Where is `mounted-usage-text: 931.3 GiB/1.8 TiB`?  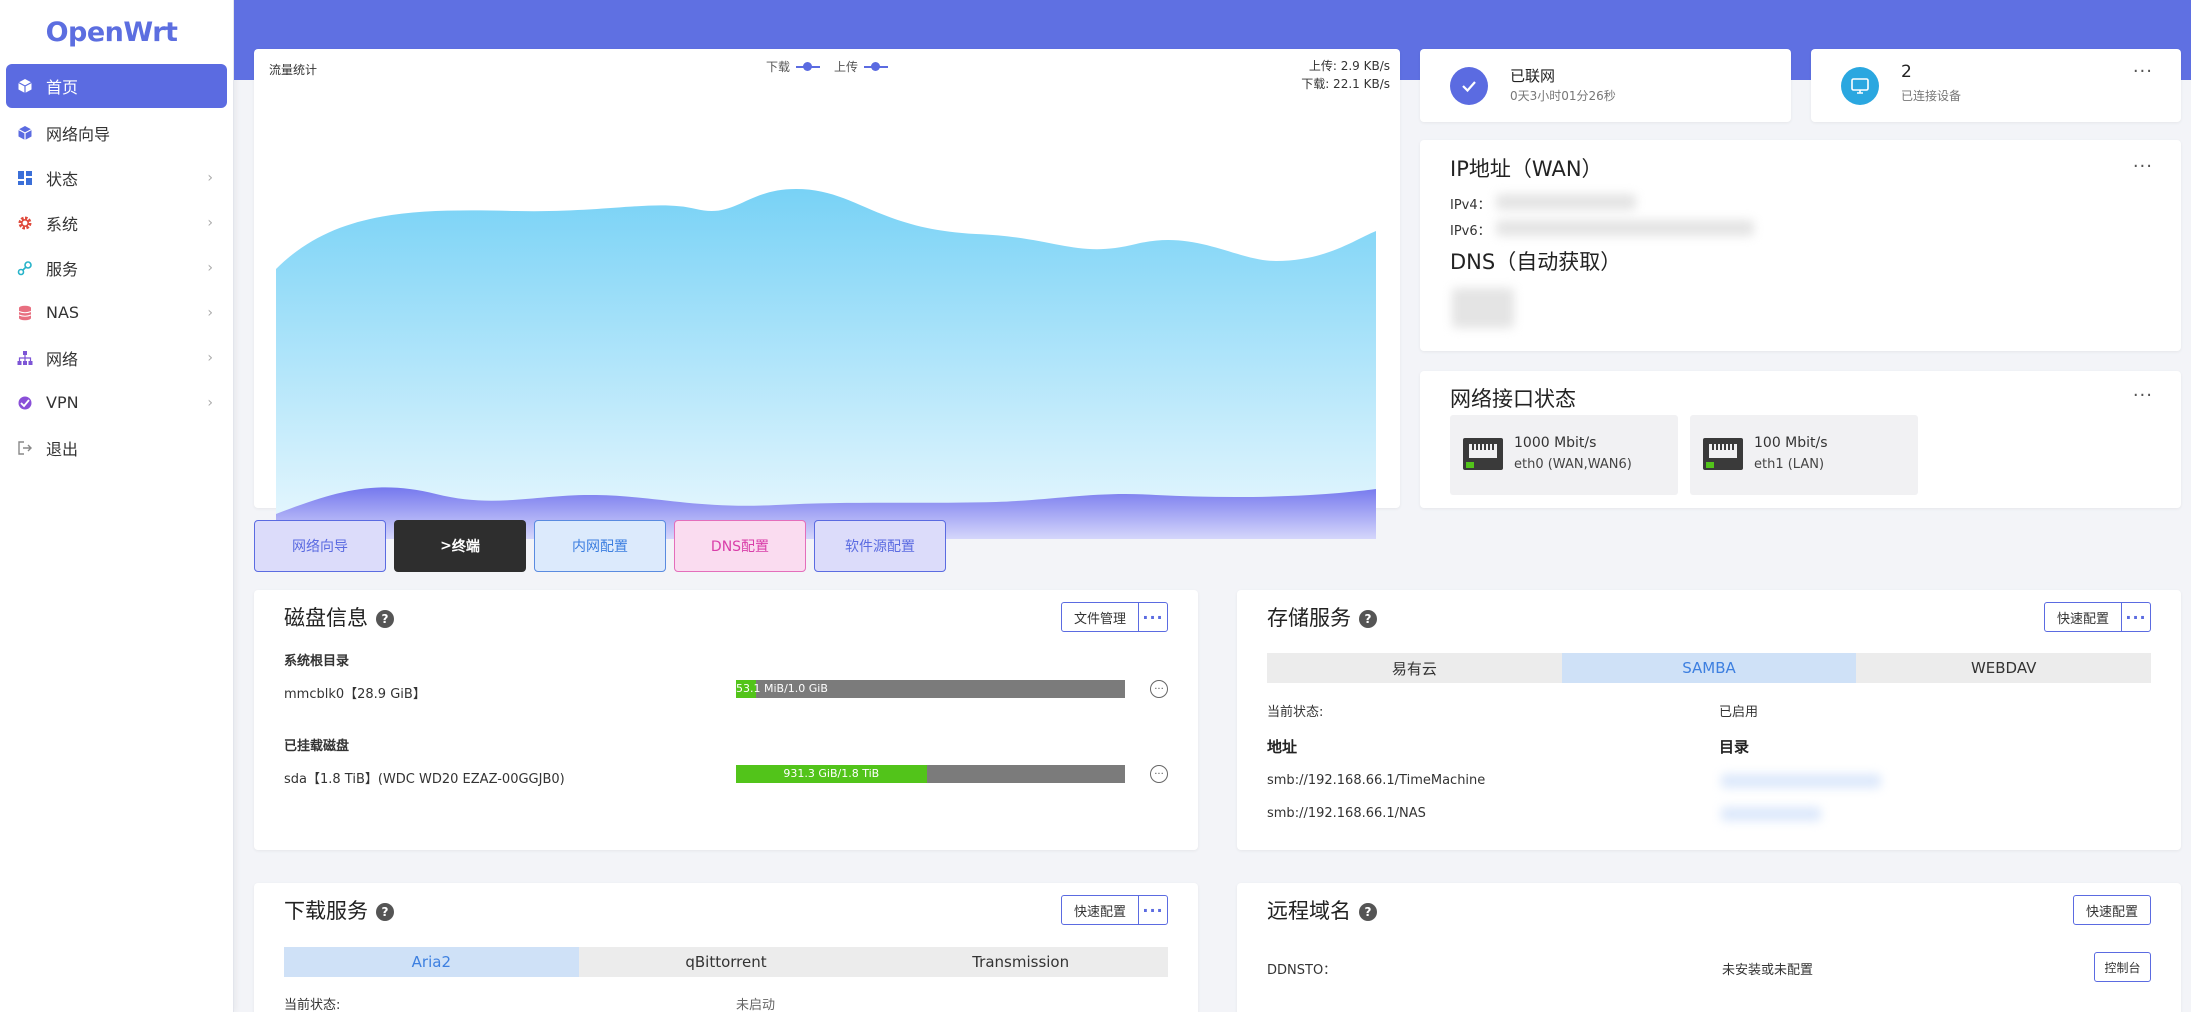 mounted-usage-text: 931.3 GiB/1.8 TiB is located at coordinates (831, 774).